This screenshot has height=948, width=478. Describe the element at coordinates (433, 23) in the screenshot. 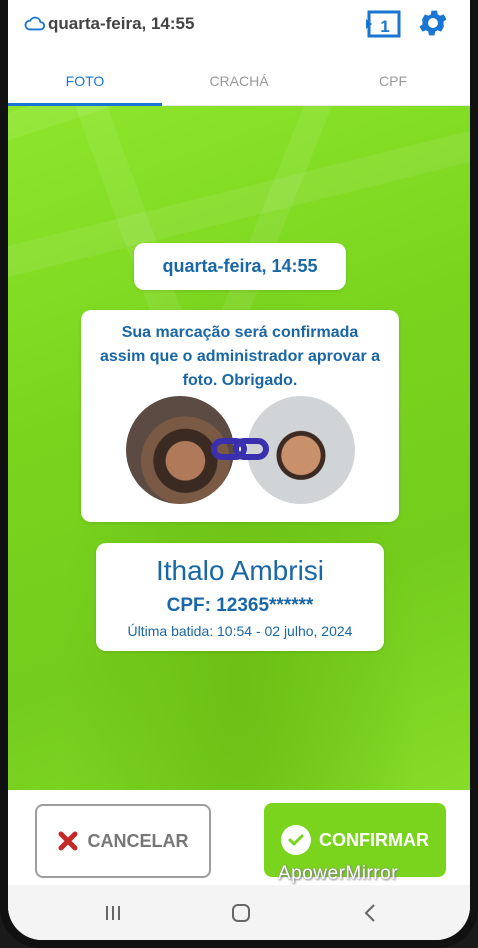

I see `gear-icon` at that location.